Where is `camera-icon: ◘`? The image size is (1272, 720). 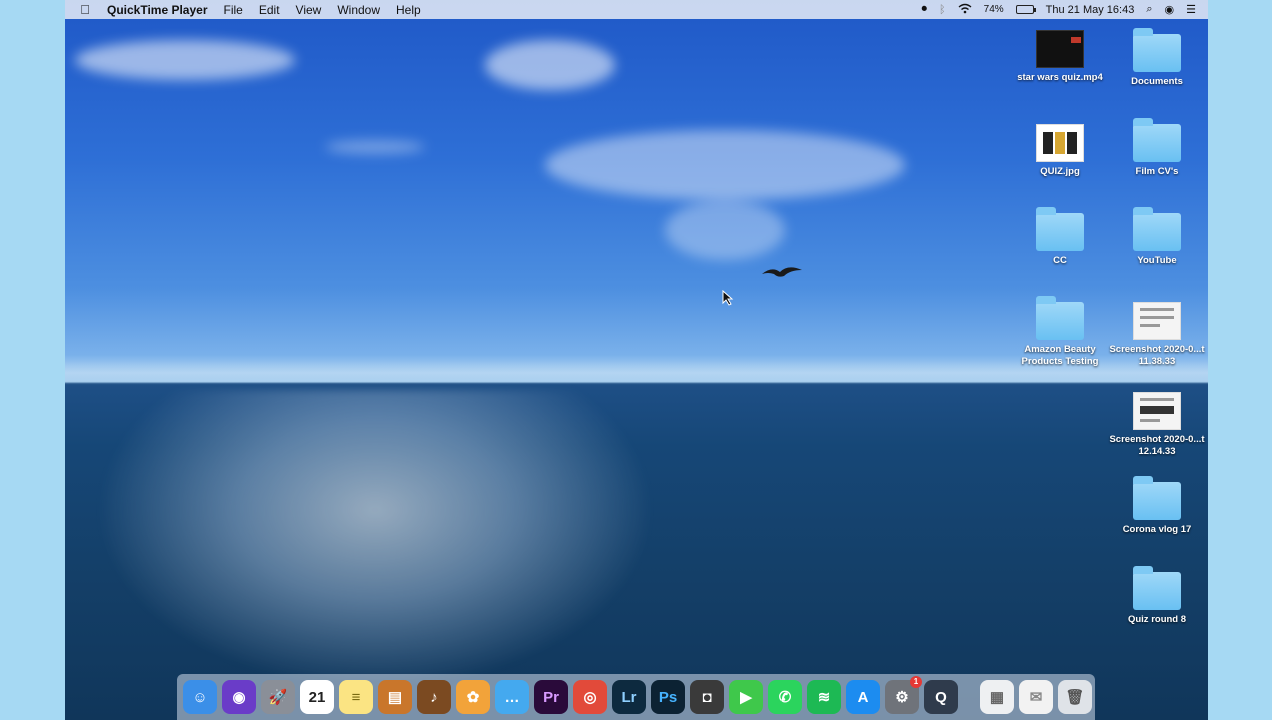 camera-icon: ◘ is located at coordinates (707, 697).